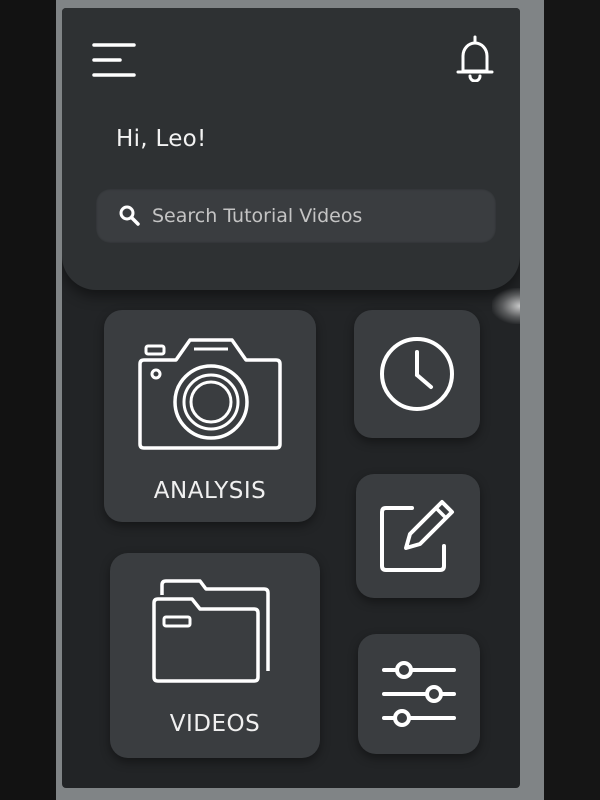  I want to click on videos-tile: VIDEOS, so click(215, 655).